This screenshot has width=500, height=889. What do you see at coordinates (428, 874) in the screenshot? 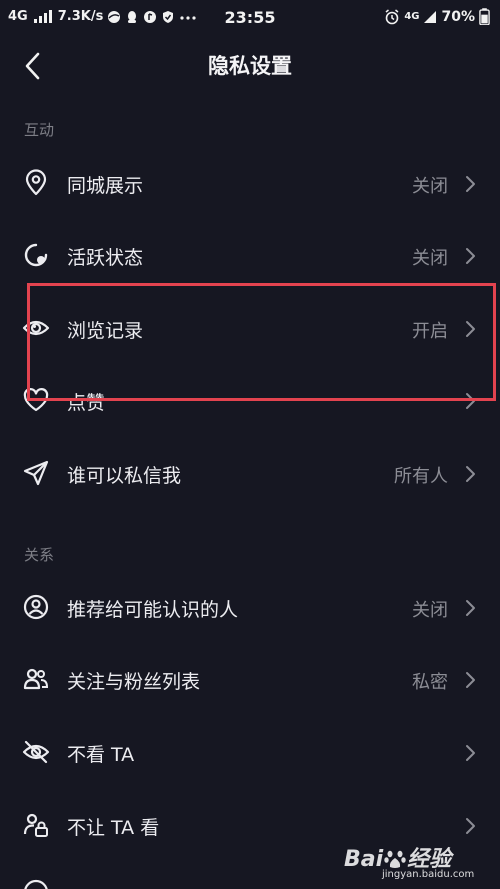
I see `watermark-url: jingyan.baidu.com` at bounding box center [428, 874].